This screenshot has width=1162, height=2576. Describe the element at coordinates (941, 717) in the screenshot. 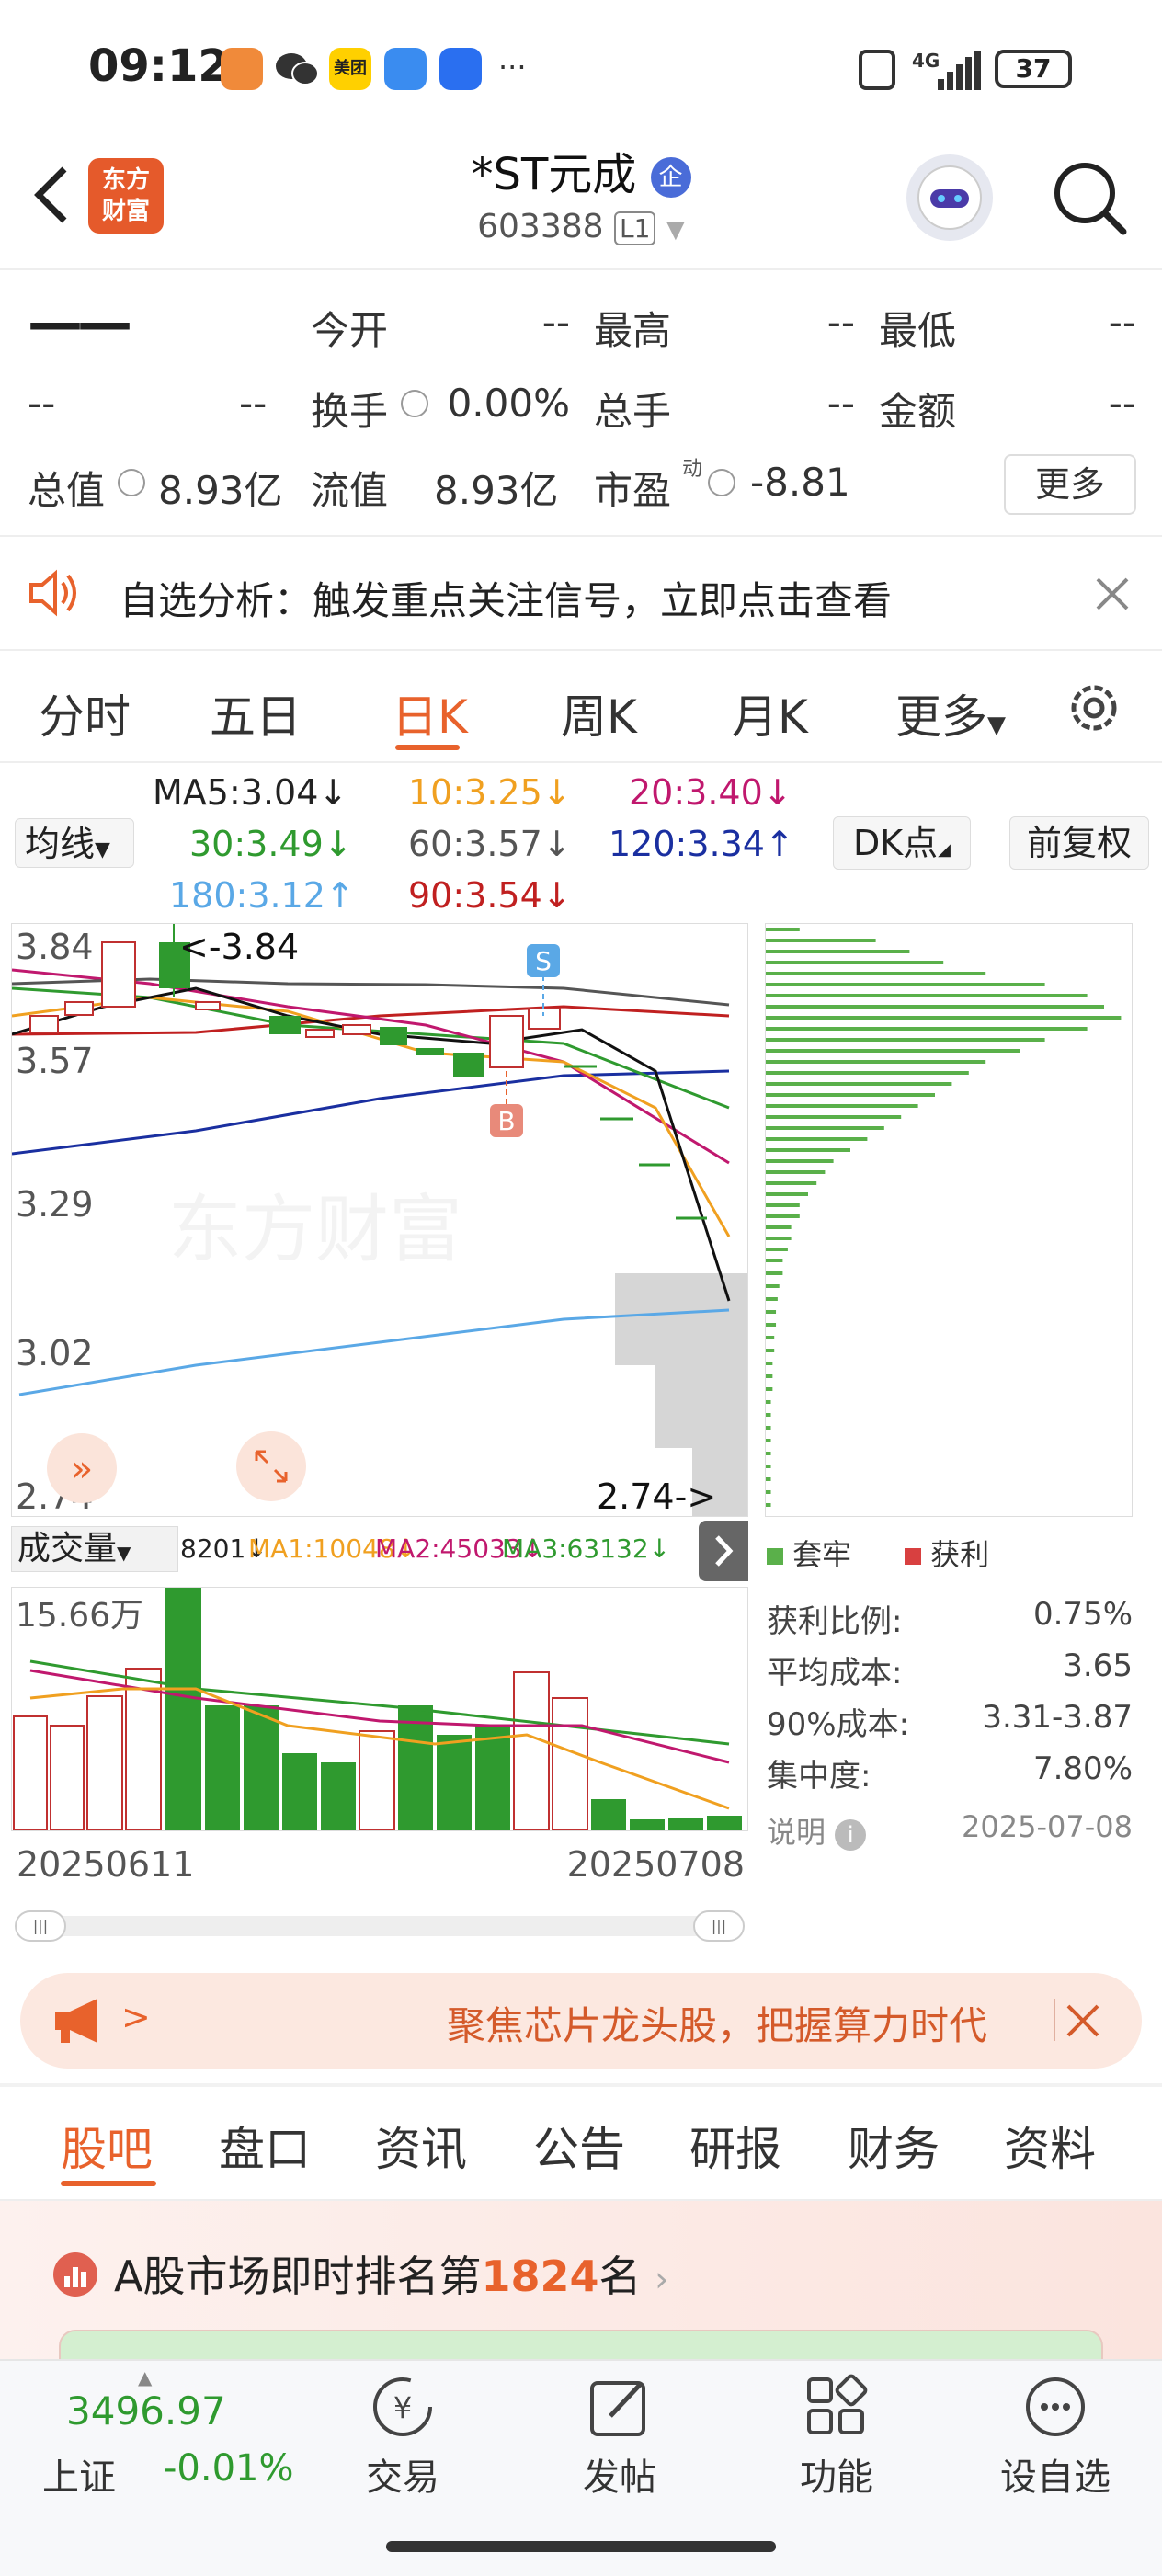

I see `tab-more-label: 更多` at that location.